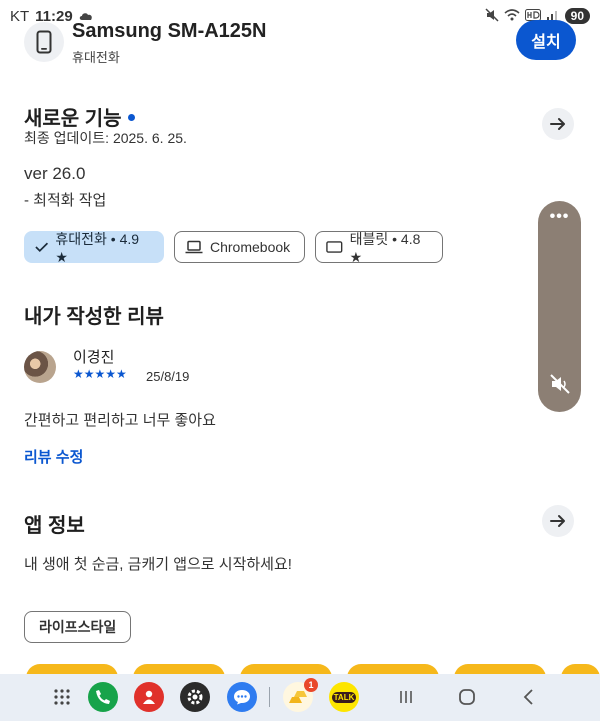 Image resolution: width=600 pixels, height=721 pixels. What do you see at coordinates (65, 200) in the screenshot?
I see `release-notes: - 최적화 작업` at bounding box center [65, 200].